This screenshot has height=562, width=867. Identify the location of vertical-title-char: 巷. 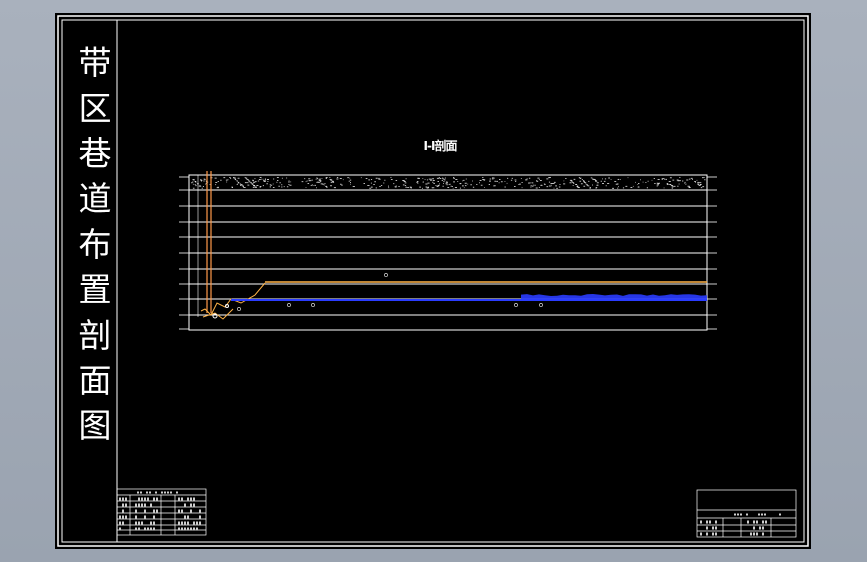
(95, 153).